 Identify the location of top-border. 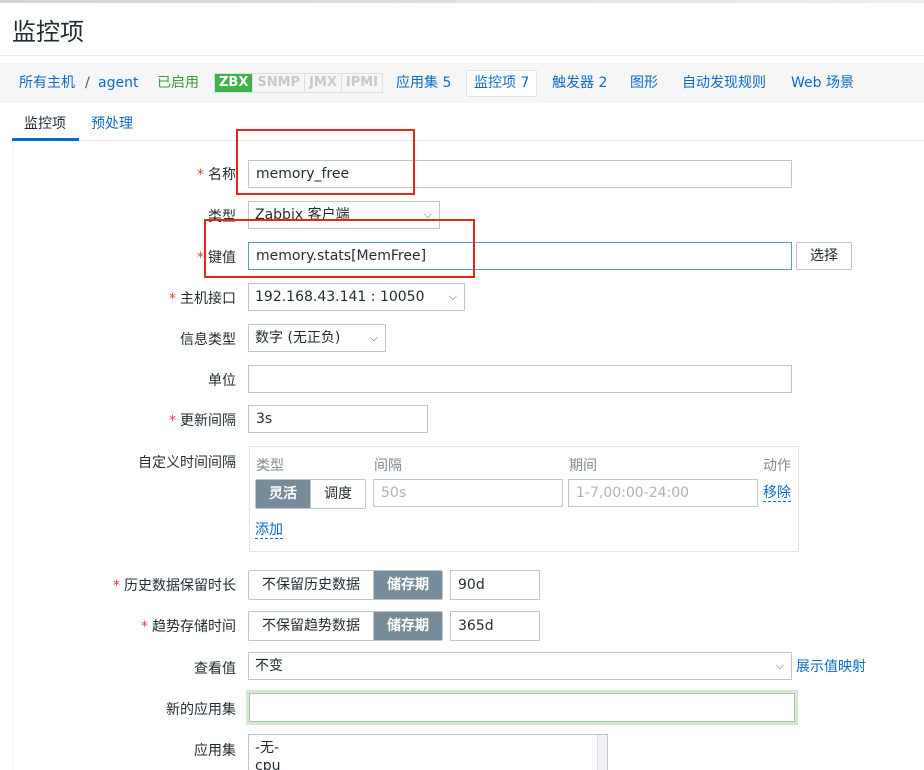
(462, 1).